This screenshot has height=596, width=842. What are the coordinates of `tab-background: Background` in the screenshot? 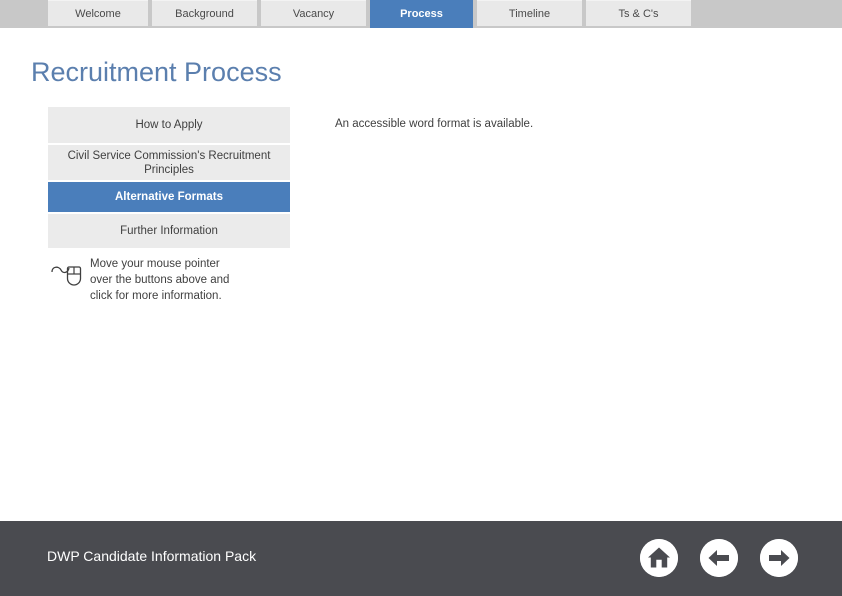 It's located at (204, 13).